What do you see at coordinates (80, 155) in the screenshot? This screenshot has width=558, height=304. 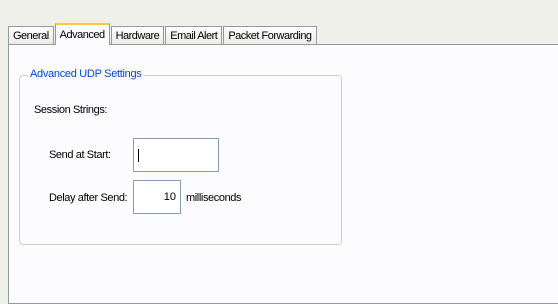 I see `send-at-start-label: Send at Start:` at bounding box center [80, 155].